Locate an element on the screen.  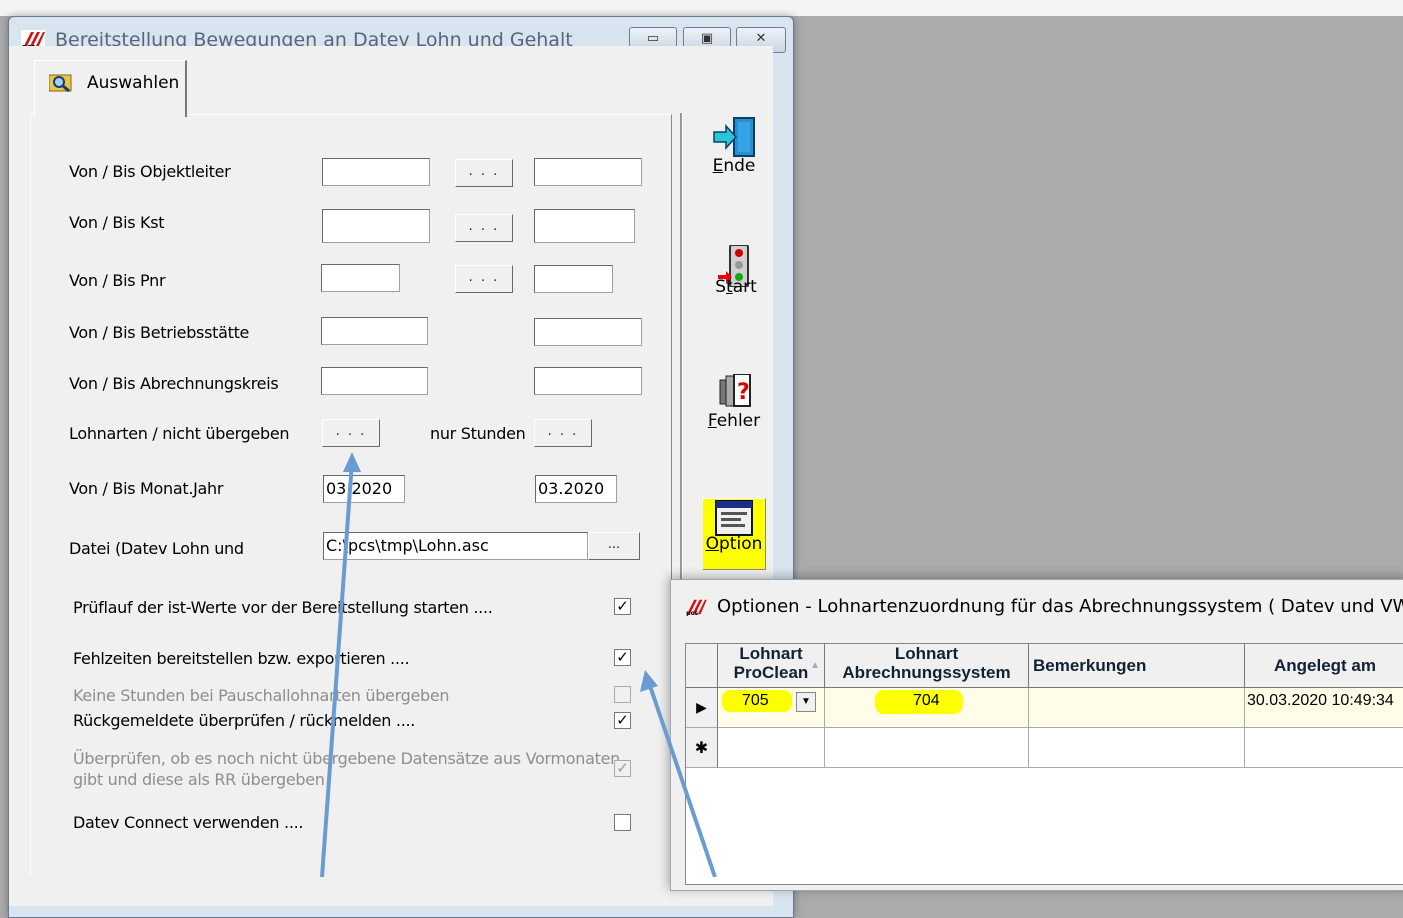
new-row-indicator: ✱ is located at coordinates (702, 748).